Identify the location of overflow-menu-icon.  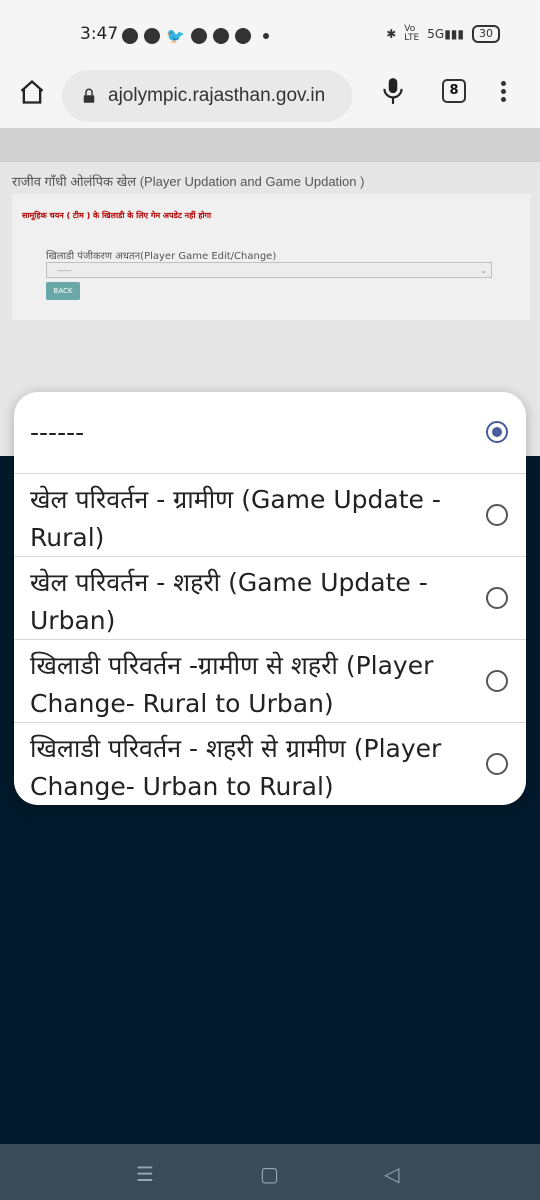
(503, 92).